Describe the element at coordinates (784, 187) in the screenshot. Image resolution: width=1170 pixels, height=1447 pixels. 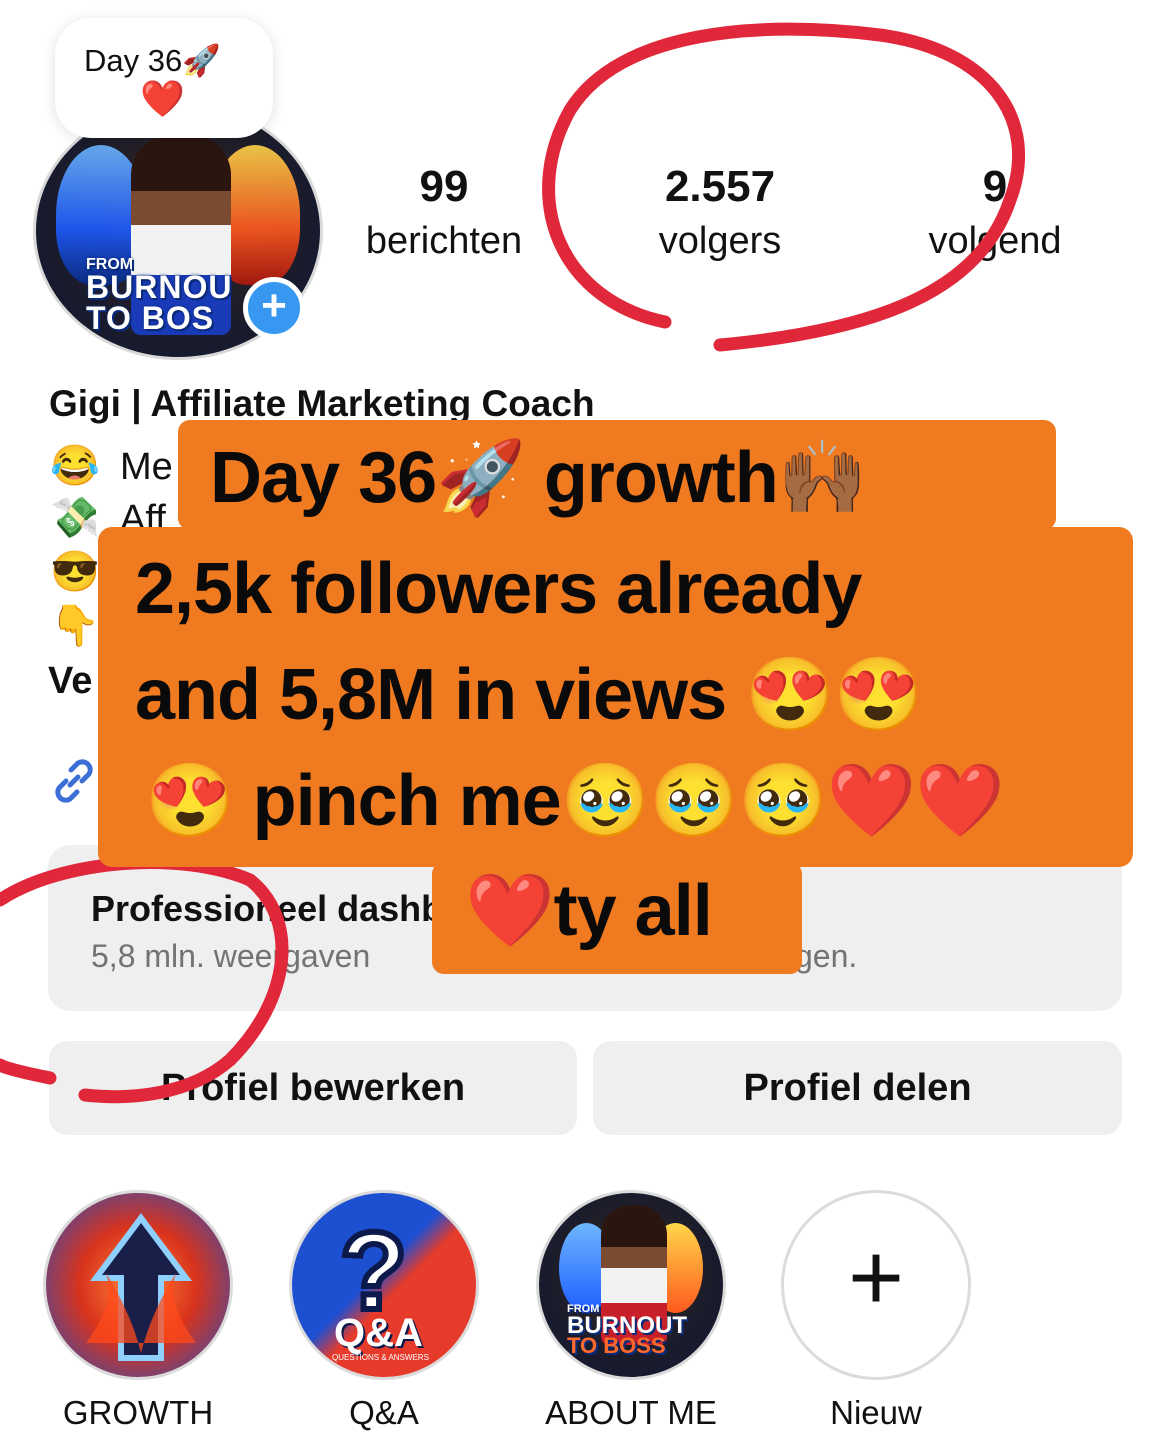
I see `followers-highlight-circle` at that location.